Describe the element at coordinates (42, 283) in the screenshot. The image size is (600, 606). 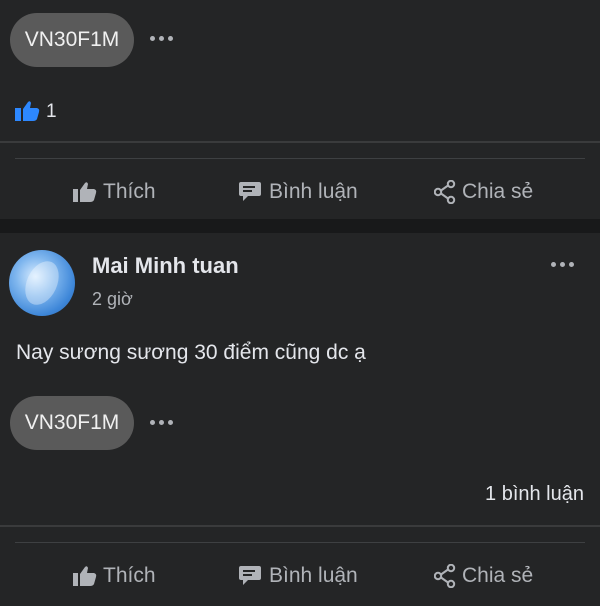
I see `avatar` at that location.